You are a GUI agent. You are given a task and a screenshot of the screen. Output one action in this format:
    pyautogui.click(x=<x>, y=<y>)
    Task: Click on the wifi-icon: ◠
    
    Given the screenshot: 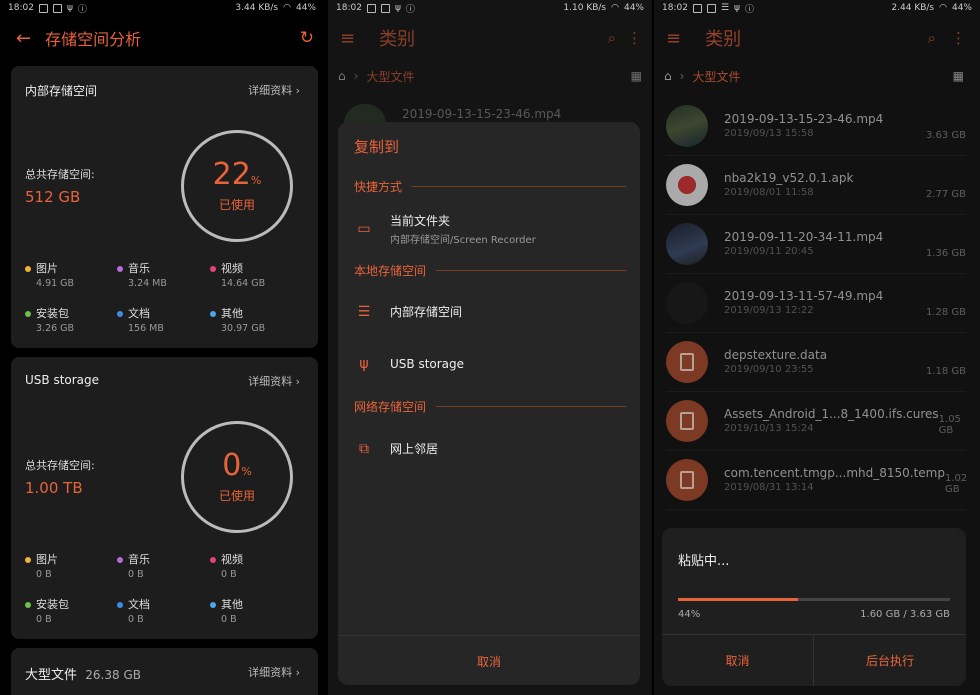 What is the action you would take?
    pyautogui.click(x=615, y=8)
    